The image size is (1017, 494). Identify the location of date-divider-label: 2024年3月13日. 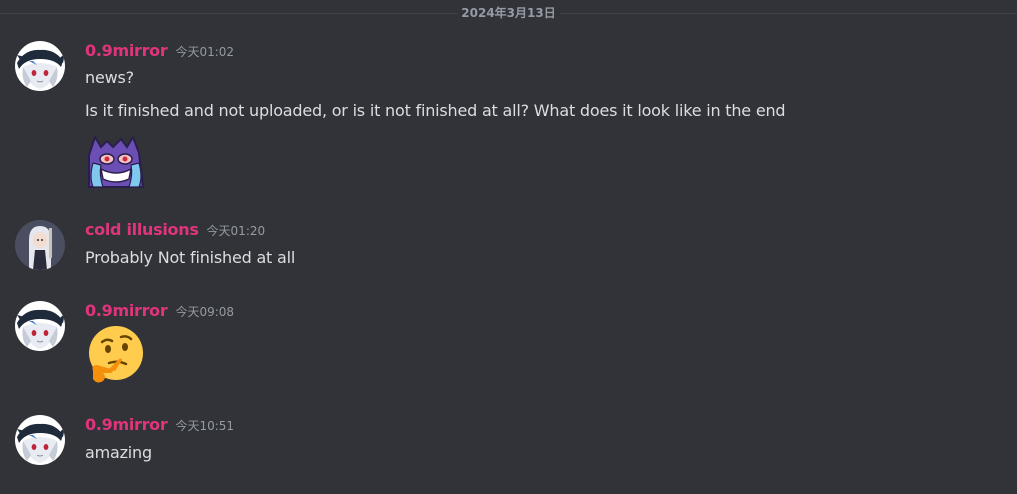
(508, 13).